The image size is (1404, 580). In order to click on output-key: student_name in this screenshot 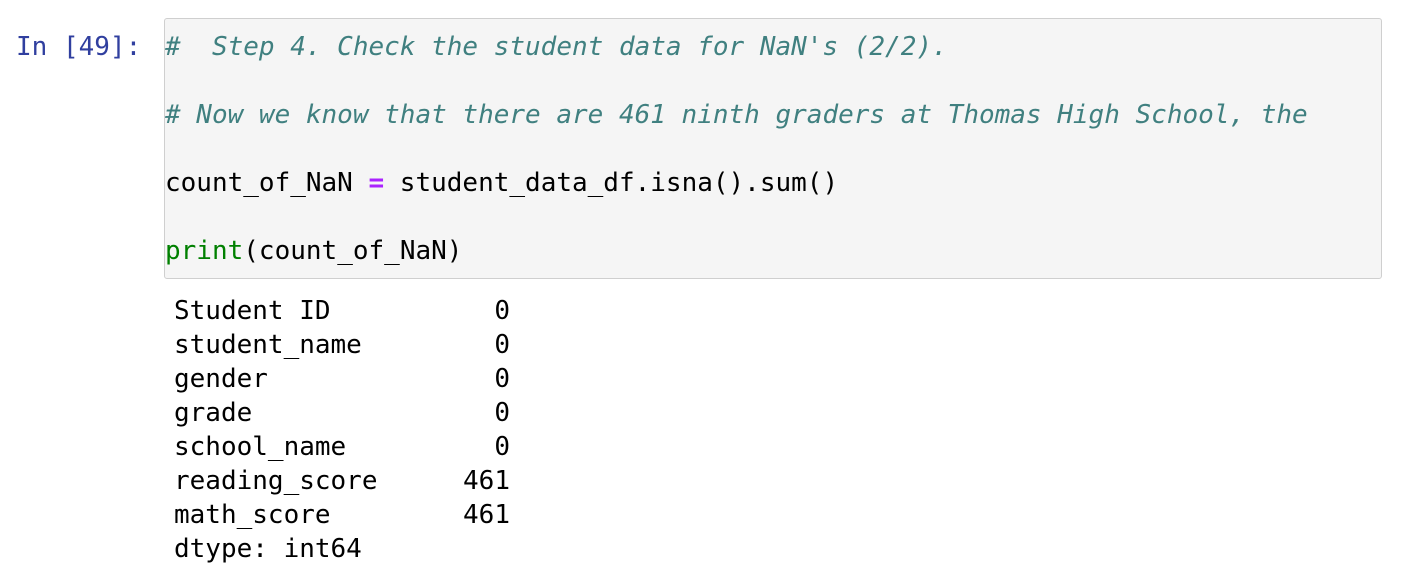, I will do `click(268, 345)`.